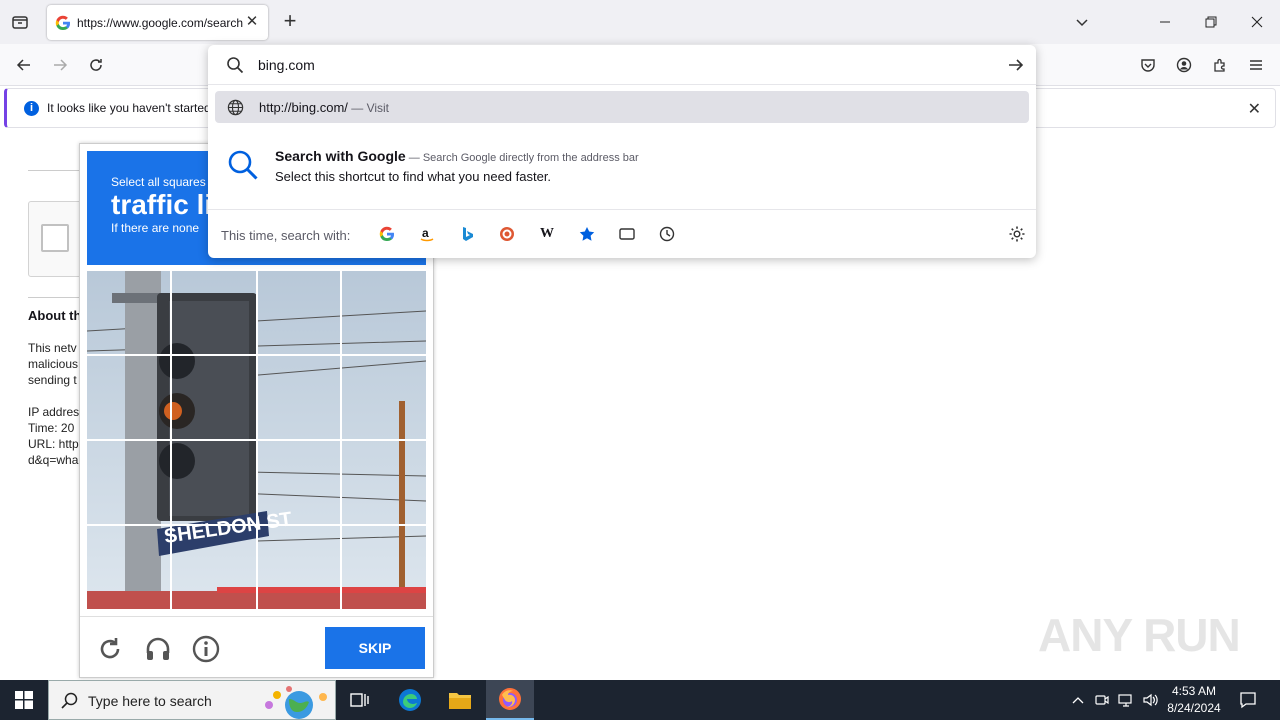  Describe the element at coordinates (1211, 22) in the screenshot. I see `restore-icon` at that location.